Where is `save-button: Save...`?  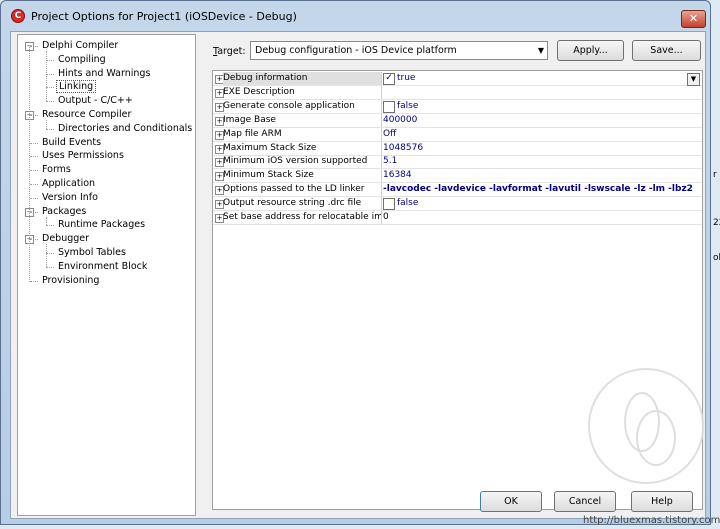
save-button: Save... is located at coordinates (666, 50).